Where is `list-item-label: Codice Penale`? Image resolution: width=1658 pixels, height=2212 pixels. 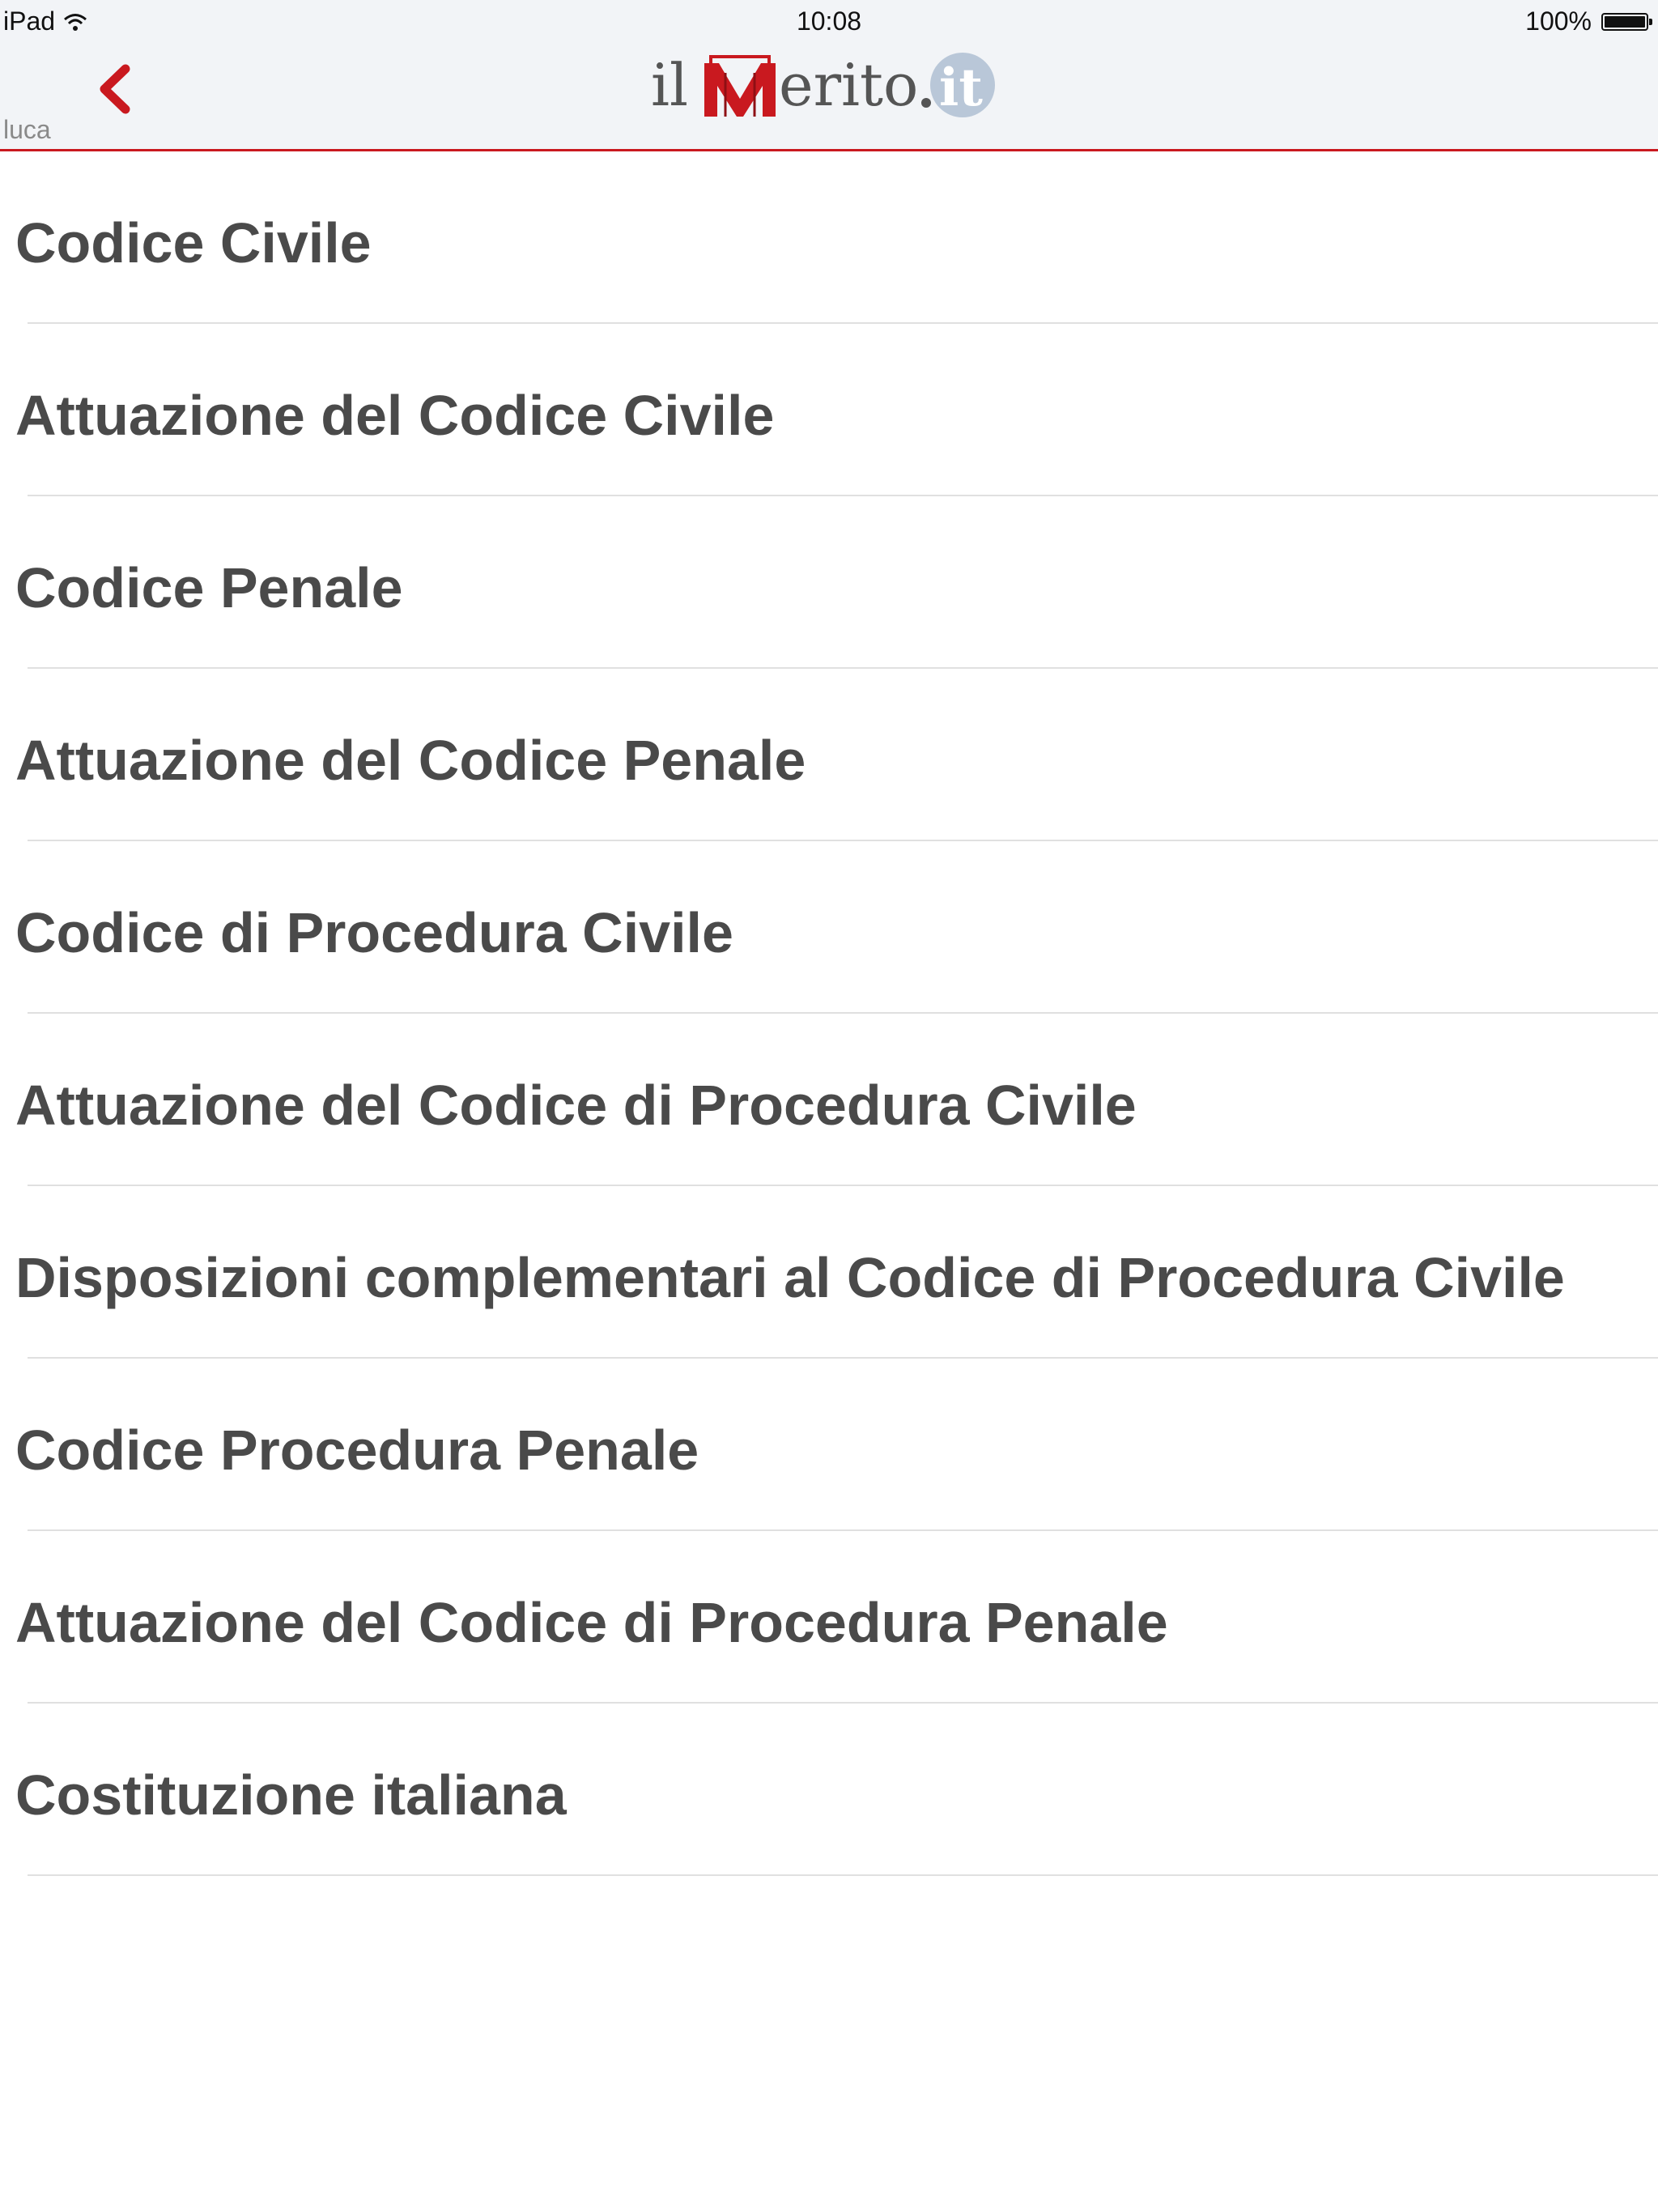 list-item-label: Codice Penale is located at coordinates (209, 588).